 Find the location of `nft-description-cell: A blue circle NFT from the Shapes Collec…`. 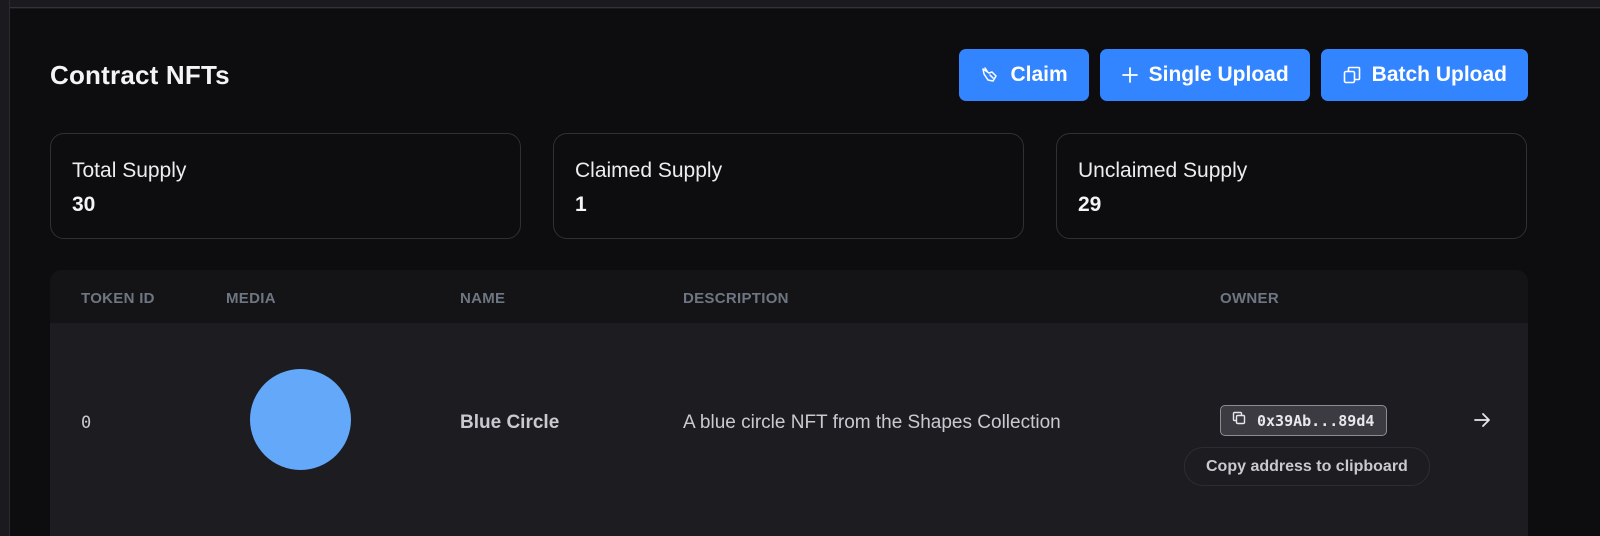

nft-description-cell: A blue circle NFT from the Shapes Collec… is located at coordinates (872, 422).